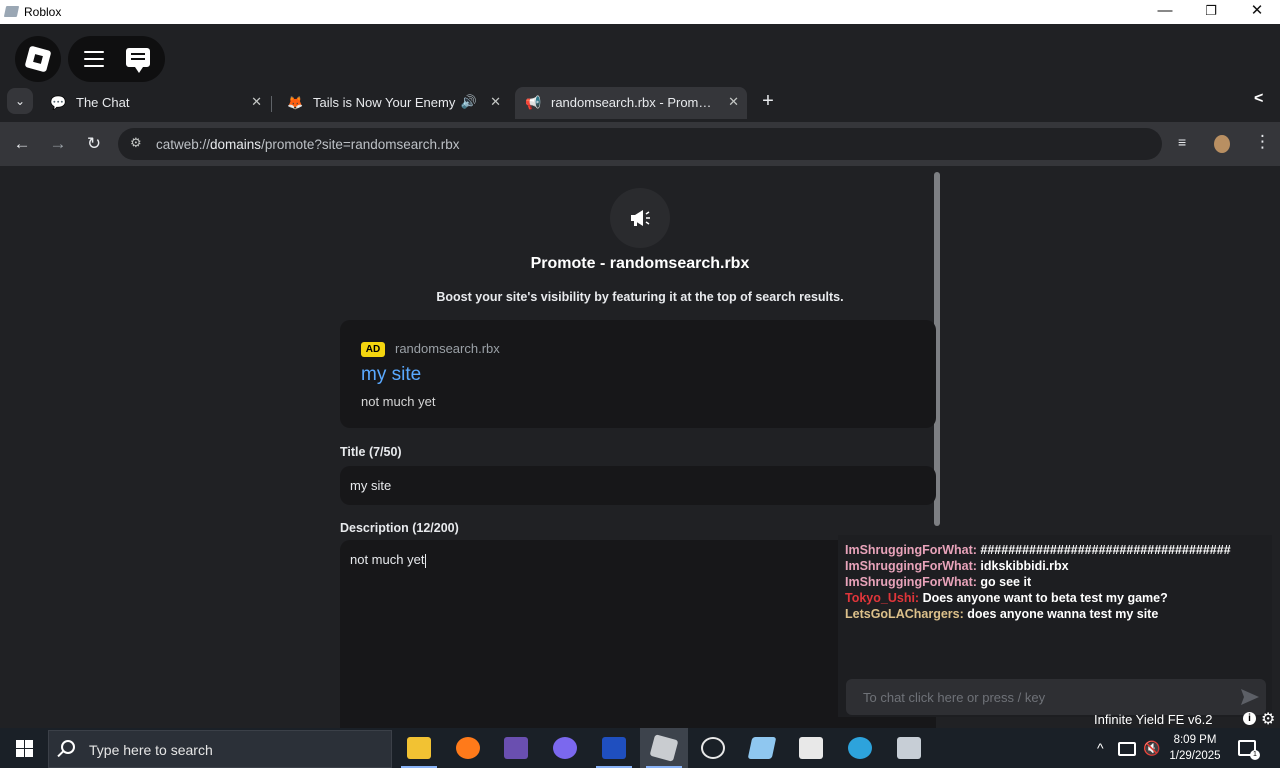  What do you see at coordinates (1257, 12) in the screenshot?
I see `close-button: ✕` at bounding box center [1257, 12].